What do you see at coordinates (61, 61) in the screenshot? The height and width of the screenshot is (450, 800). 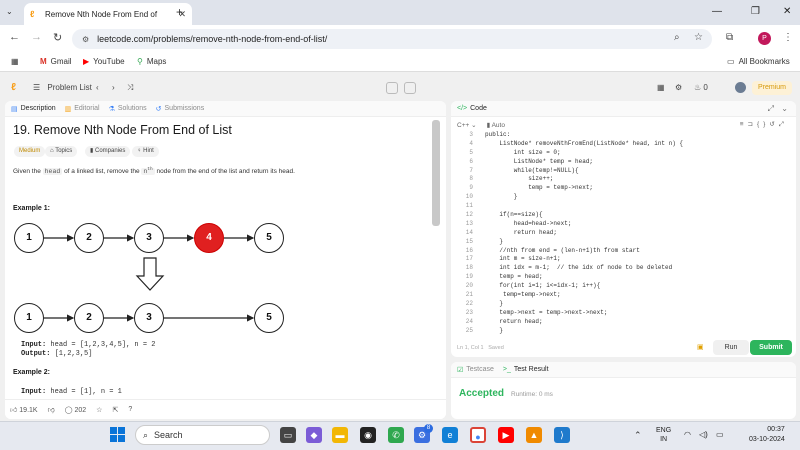 I see `bookmark-label: Gmail` at bounding box center [61, 61].